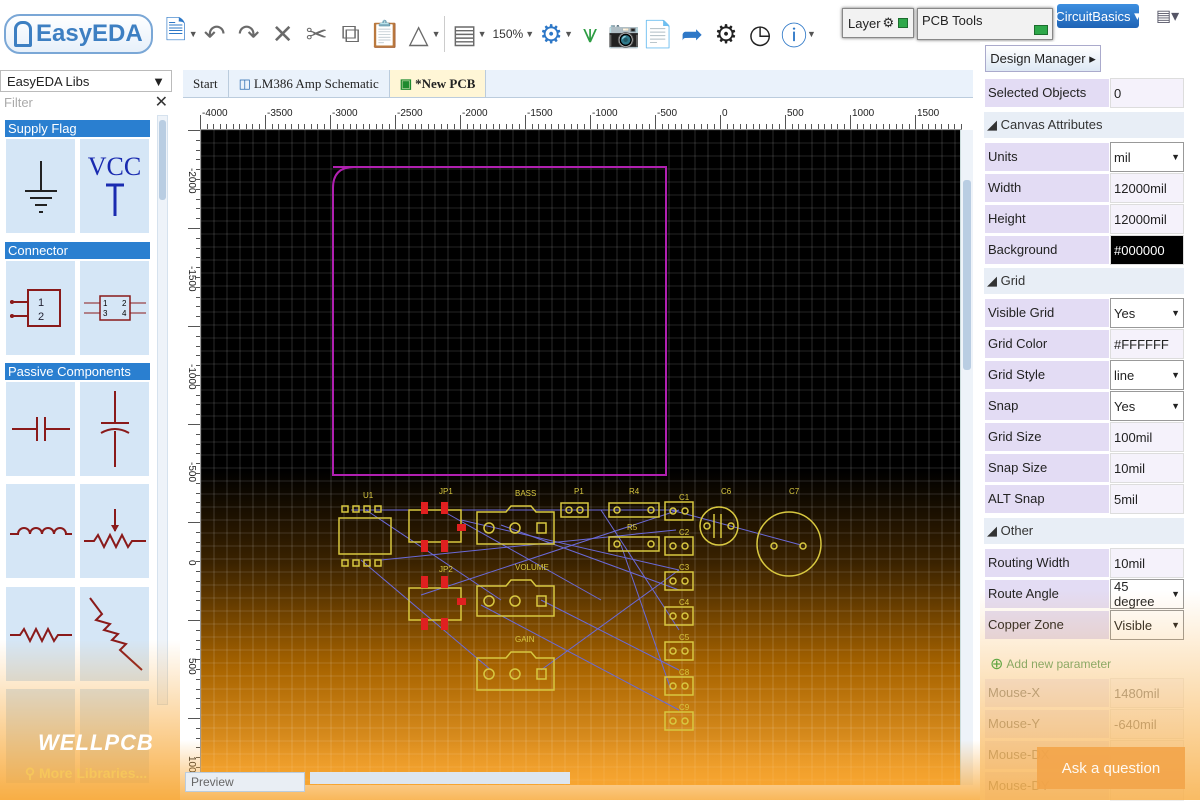 This screenshot has width=1200, height=801. What do you see at coordinates (114, 186) in the screenshot?
I see `vcc-symbol: VCC` at bounding box center [114, 186].